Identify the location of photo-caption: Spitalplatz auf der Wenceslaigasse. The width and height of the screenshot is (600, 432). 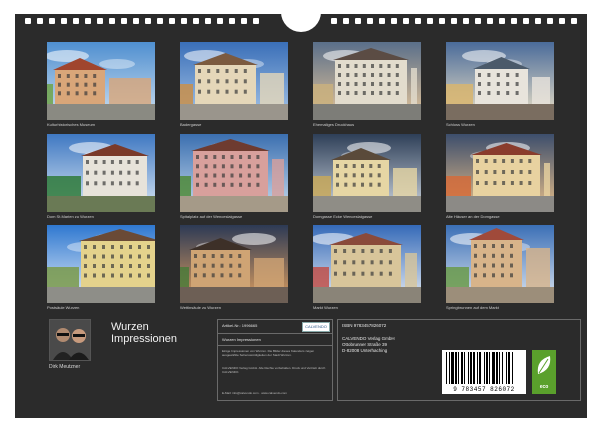
(211, 216).